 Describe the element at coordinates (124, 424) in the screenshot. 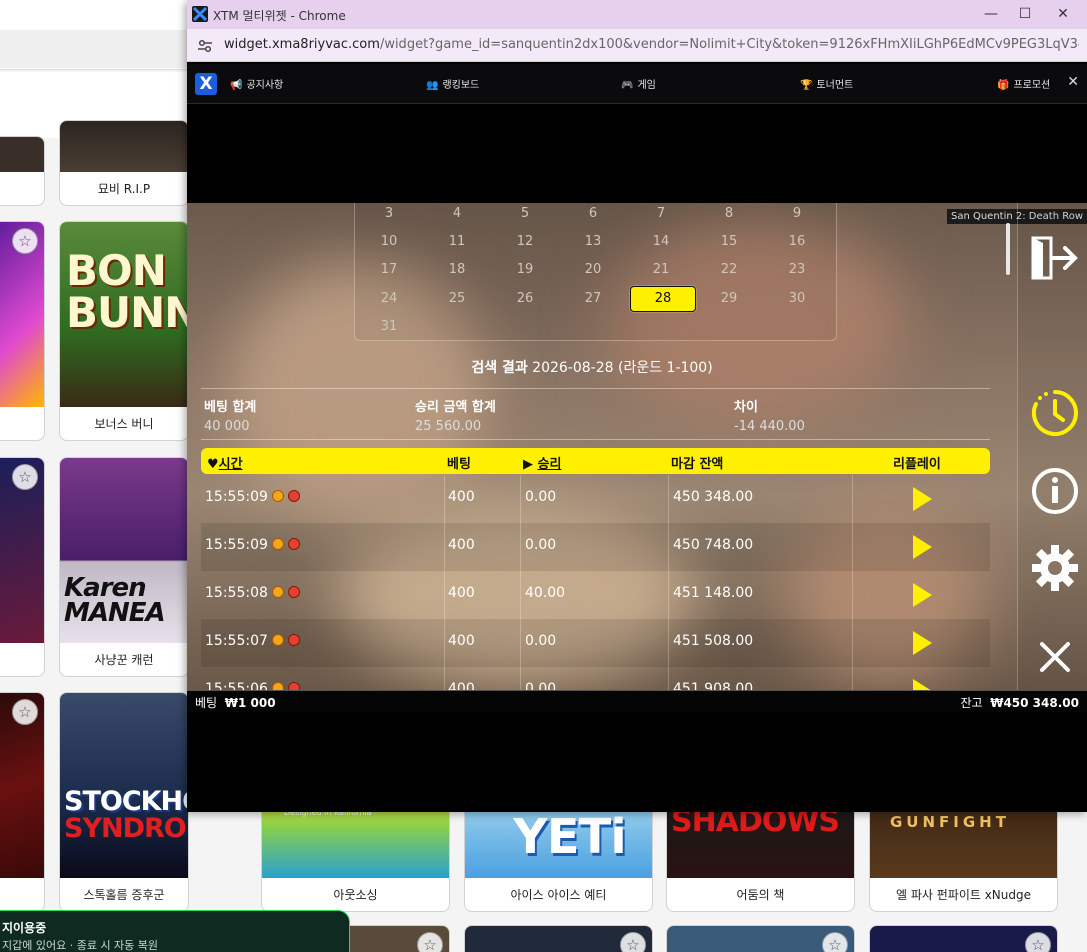

I see `game-card-title: 보너스 버니` at that location.